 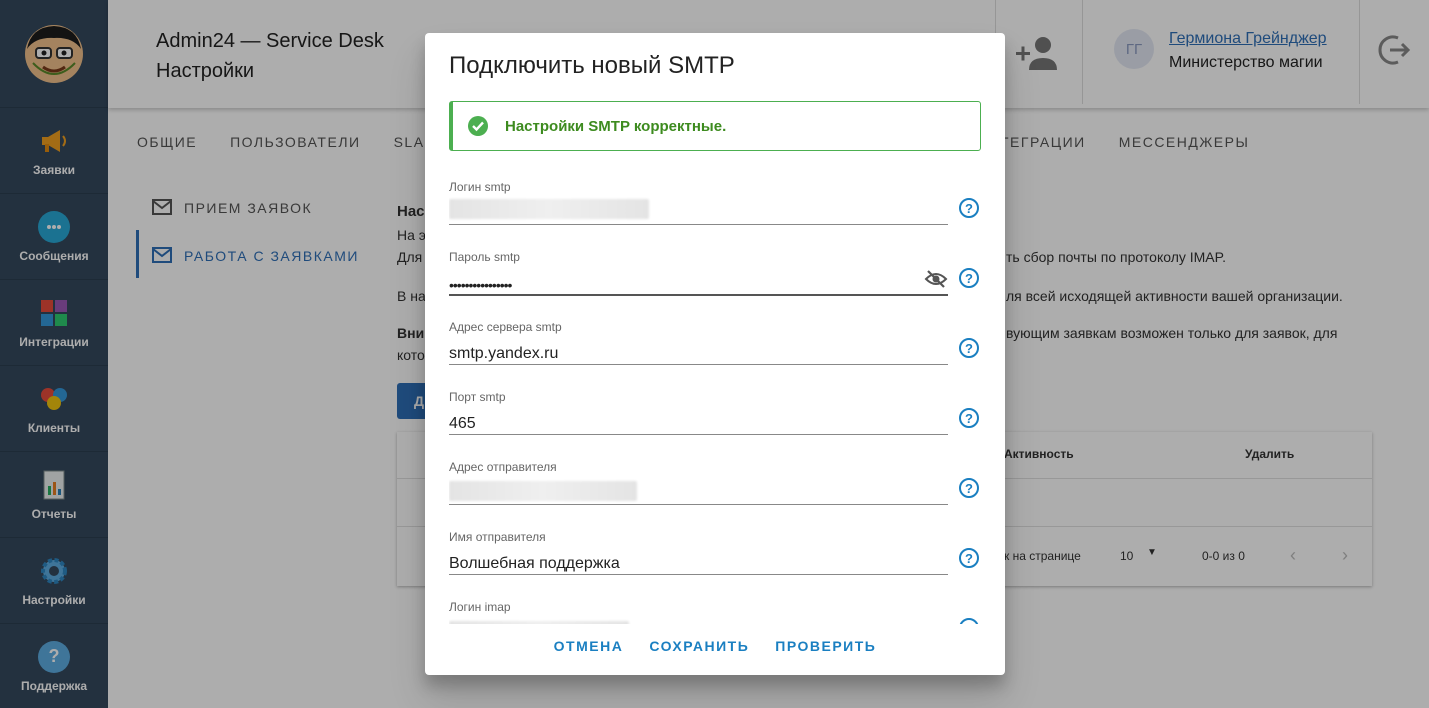 What do you see at coordinates (592, 65) in the screenshot?
I see `dialog-title: Подключить новый SMTP` at bounding box center [592, 65].